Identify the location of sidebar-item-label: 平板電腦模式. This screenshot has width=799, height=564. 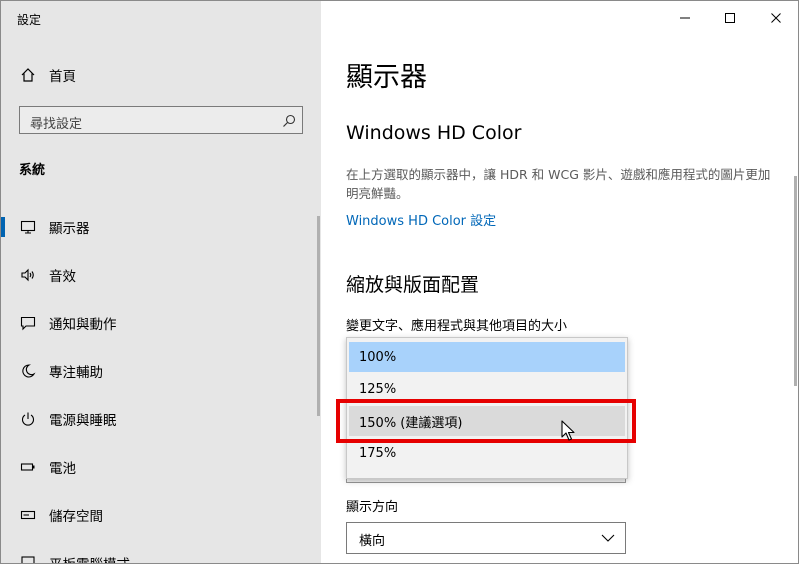
(89, 558).